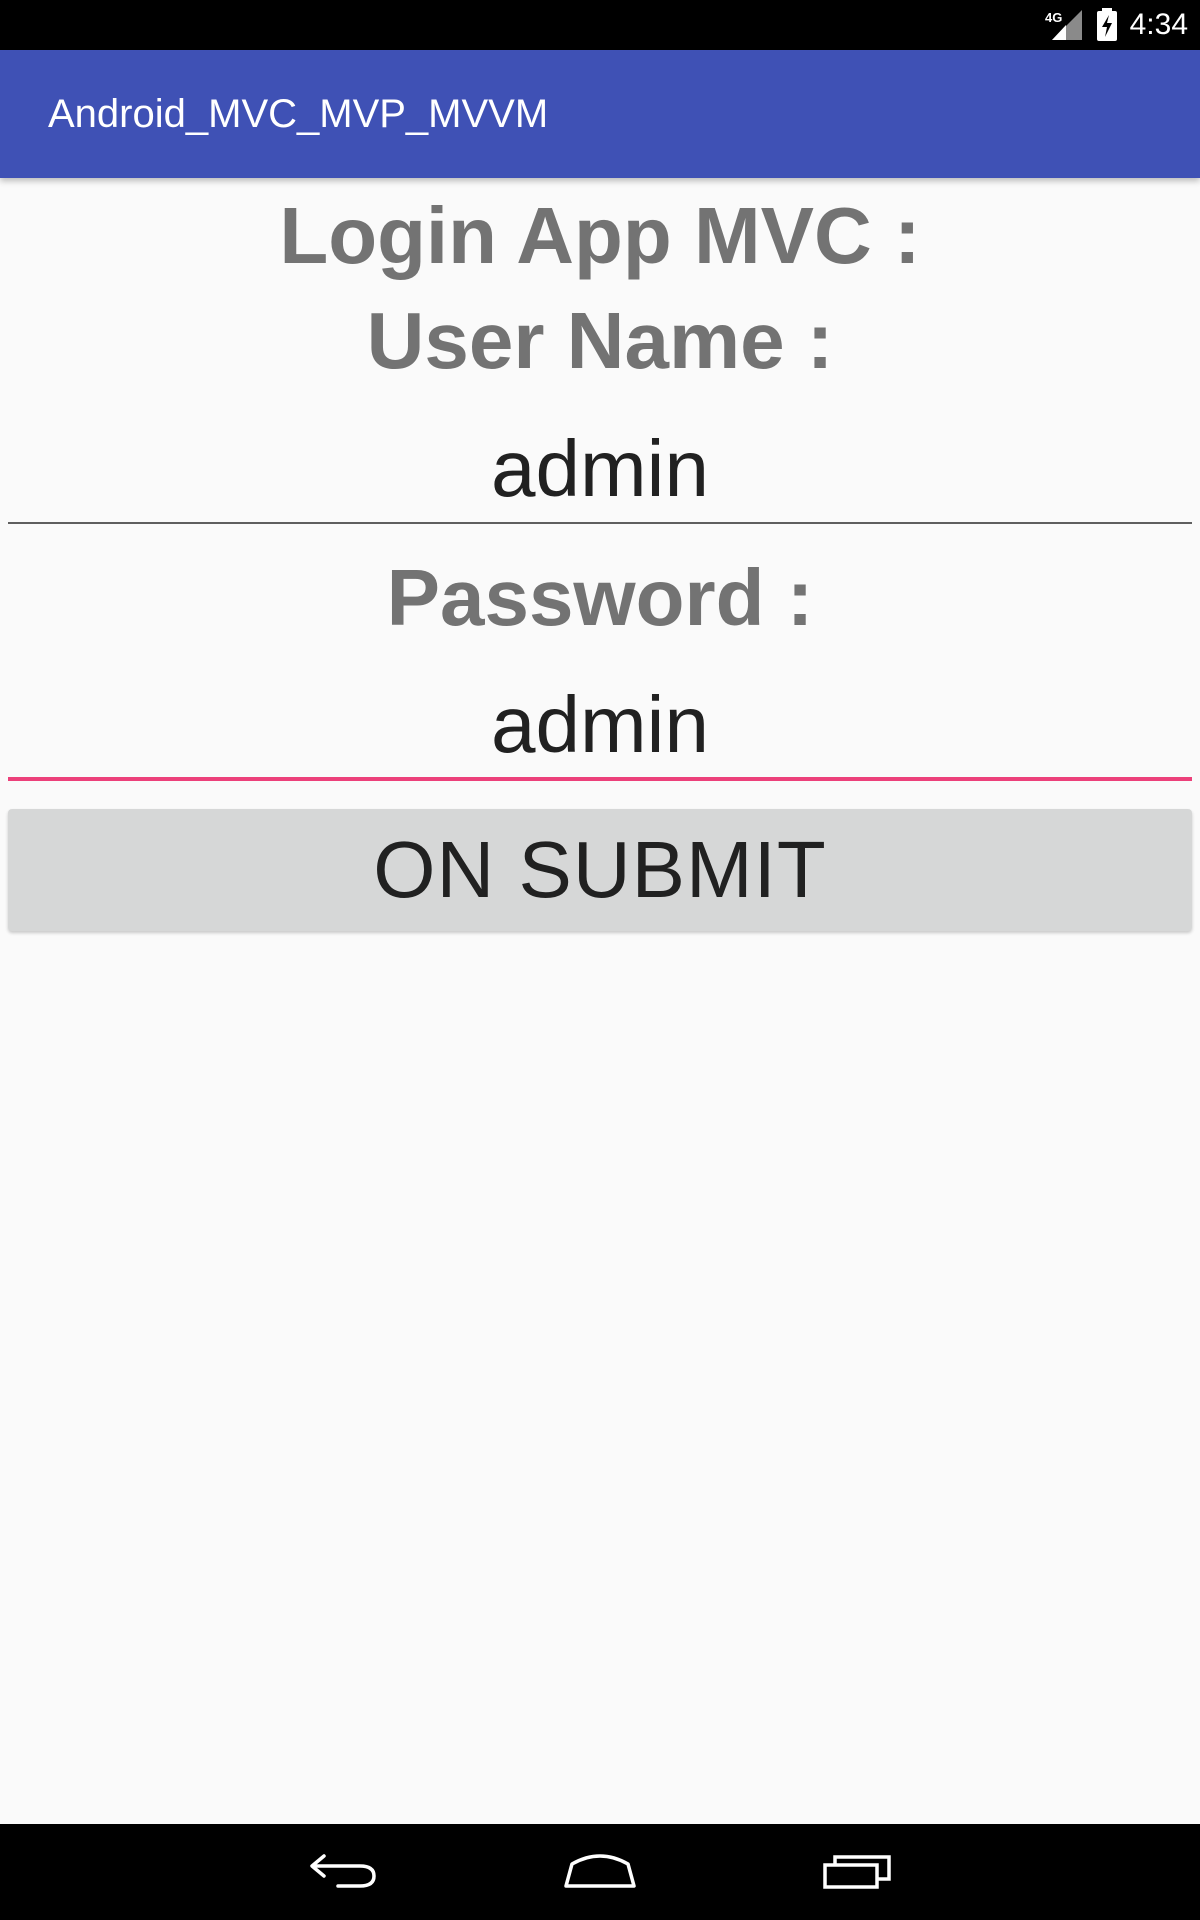 The height and width of the screenshot is (1920, 1200). Describe the element at coordinates (600, 114) in the screenshot. I see `app-bar: Android_MVC_MVP_MVVM` at that location.